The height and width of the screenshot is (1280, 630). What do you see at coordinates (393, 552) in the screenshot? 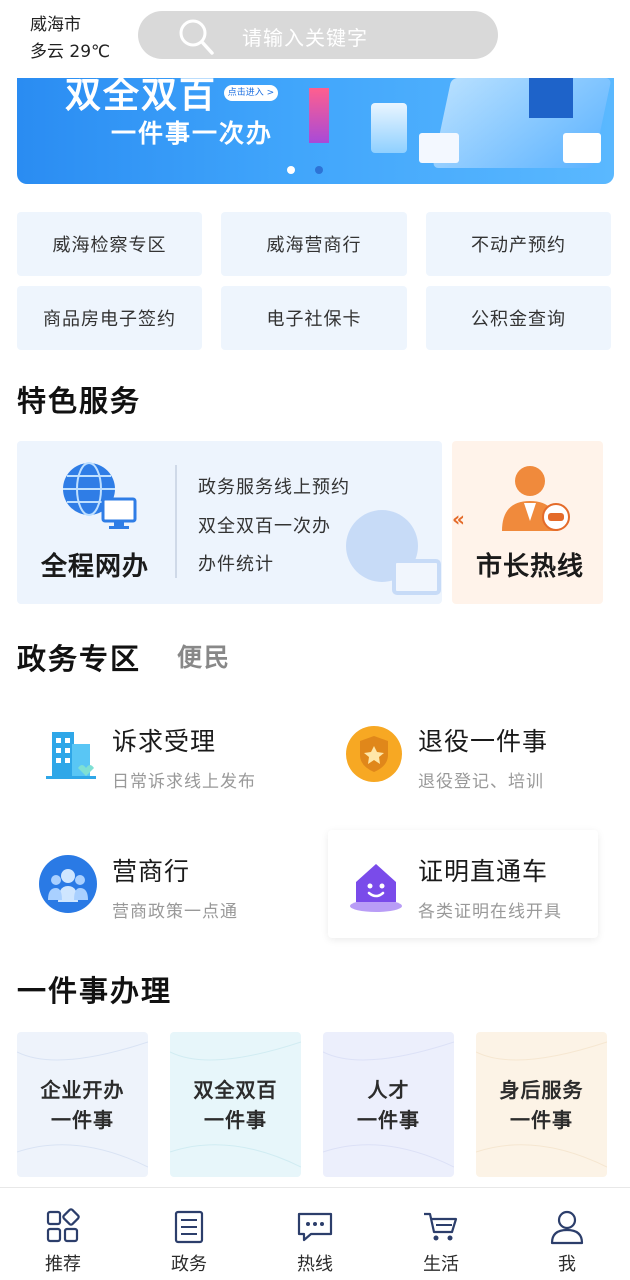
I see `globe-watermark-icon` at bounding box center [393, 552].